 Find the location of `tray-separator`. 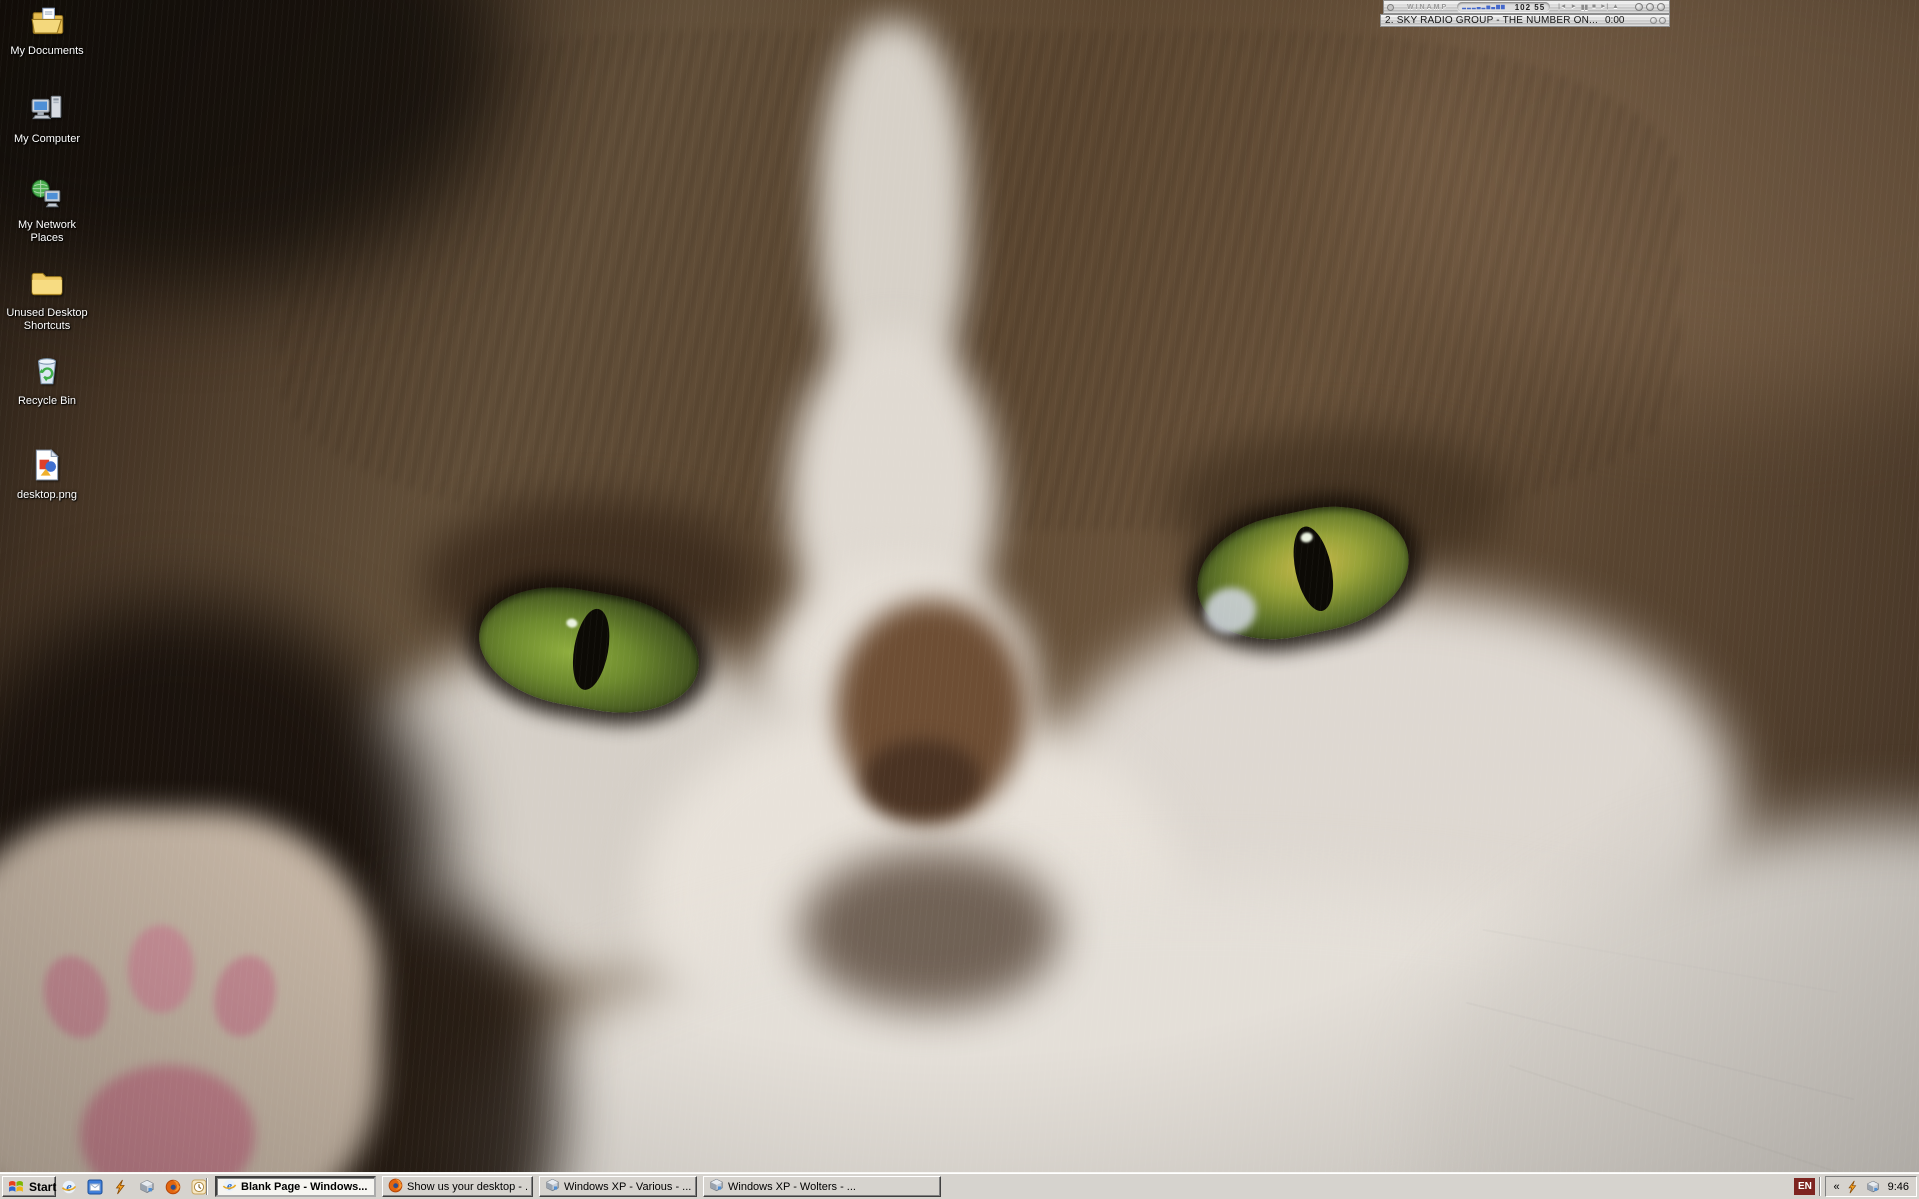

tray-separator is located at coordinates (1820, 1186).